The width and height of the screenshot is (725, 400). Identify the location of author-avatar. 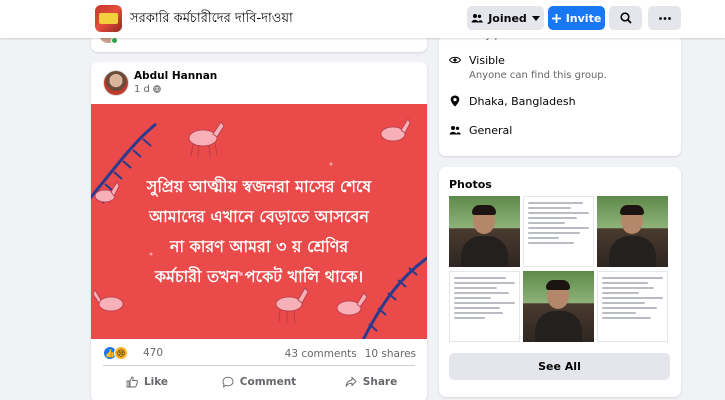
(116, 83).